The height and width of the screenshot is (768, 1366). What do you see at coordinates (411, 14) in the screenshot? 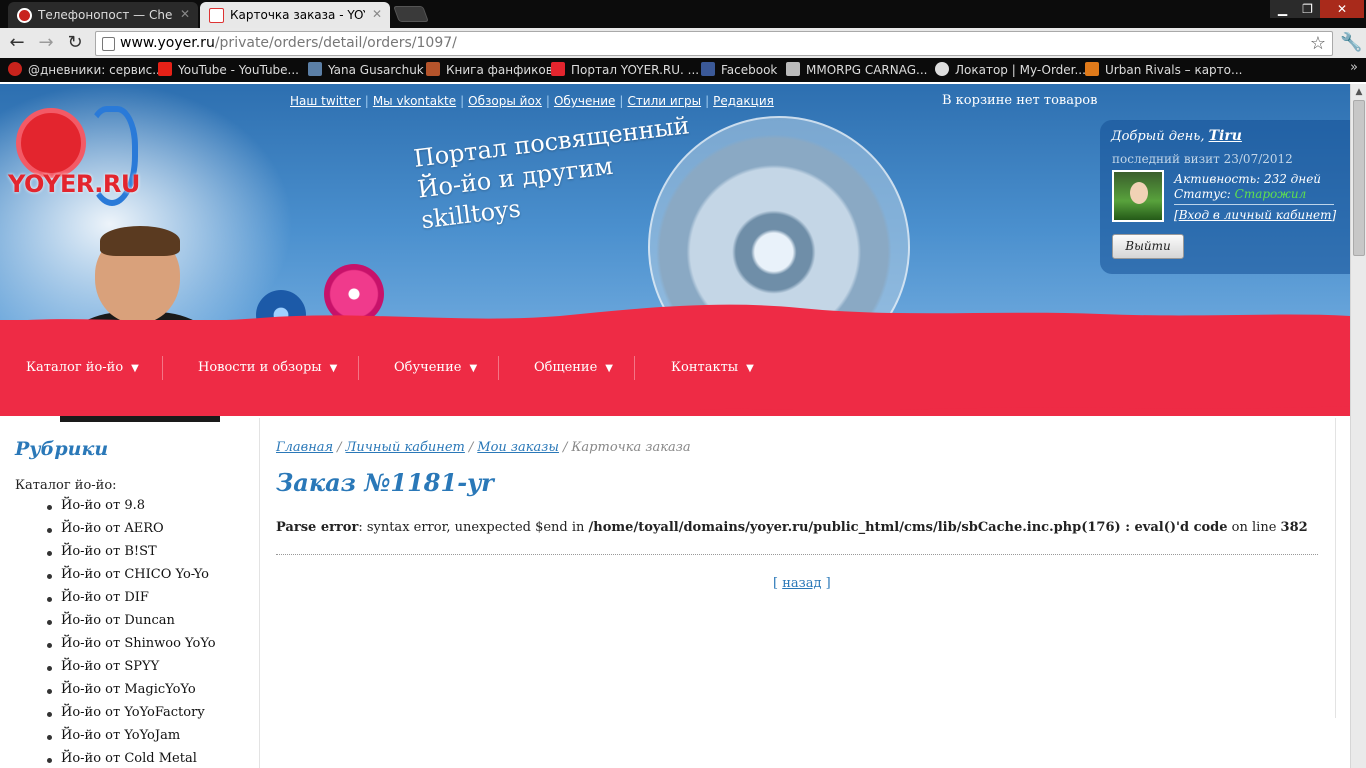
I see `new-tab-button` at bounding box center [411, 14].